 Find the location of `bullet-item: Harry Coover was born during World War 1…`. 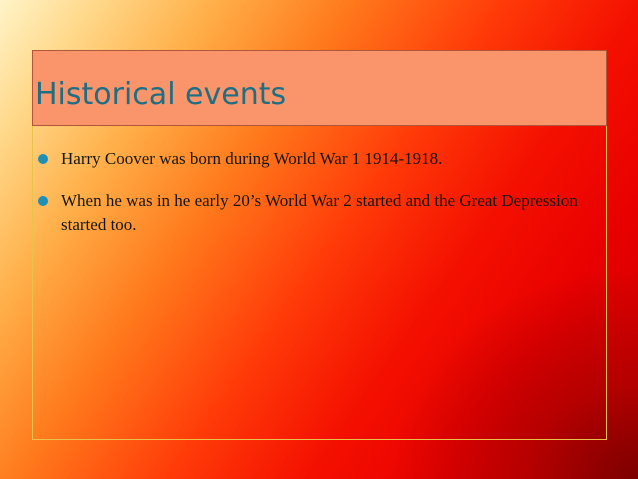

bullet-item: Harry Coover was born during World War 1… is located at coordinates (317, 159).